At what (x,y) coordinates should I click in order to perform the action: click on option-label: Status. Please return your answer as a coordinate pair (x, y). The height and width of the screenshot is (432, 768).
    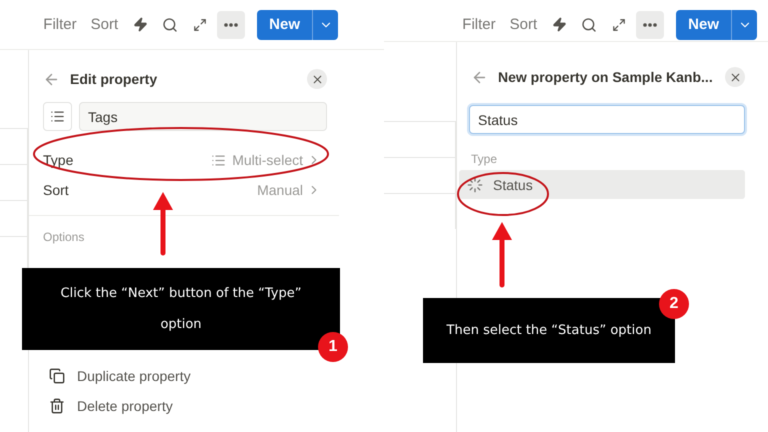
    Looking at the image, I should click on (513, 184).